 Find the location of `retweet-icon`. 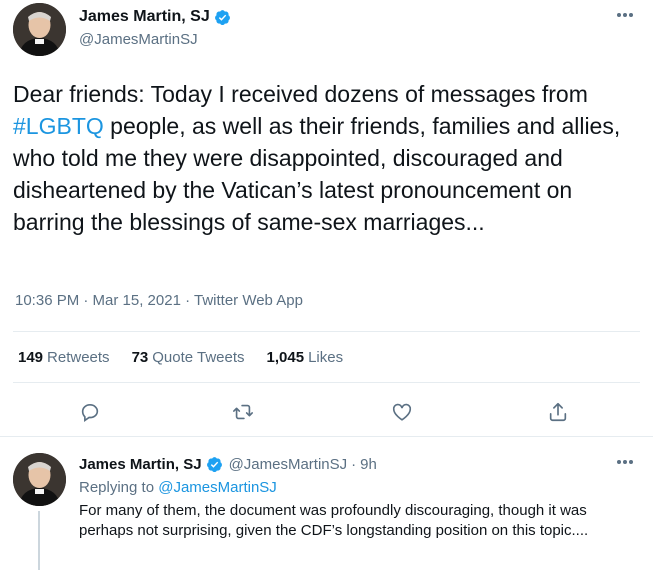

retweet-icon is located at coordinates (243, 412).